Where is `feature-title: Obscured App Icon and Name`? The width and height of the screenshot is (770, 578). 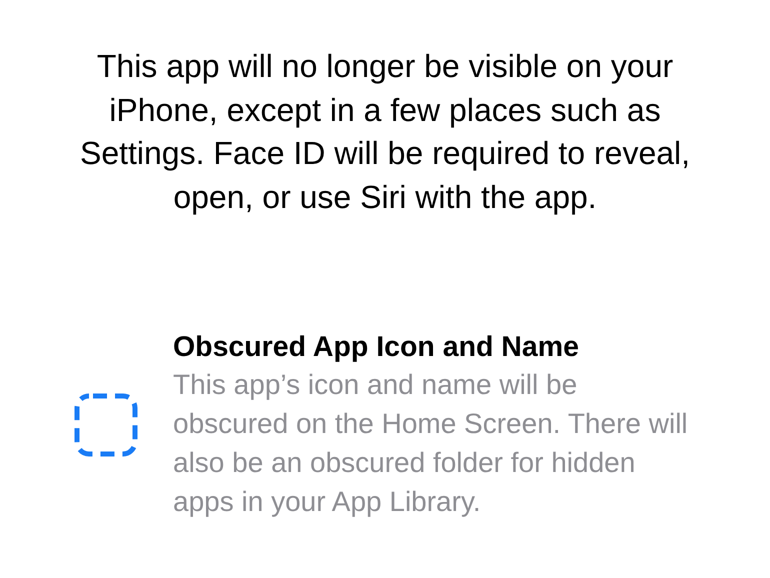 feature-title: Obscured App Icon and Name is located at coordinates (376, 347).